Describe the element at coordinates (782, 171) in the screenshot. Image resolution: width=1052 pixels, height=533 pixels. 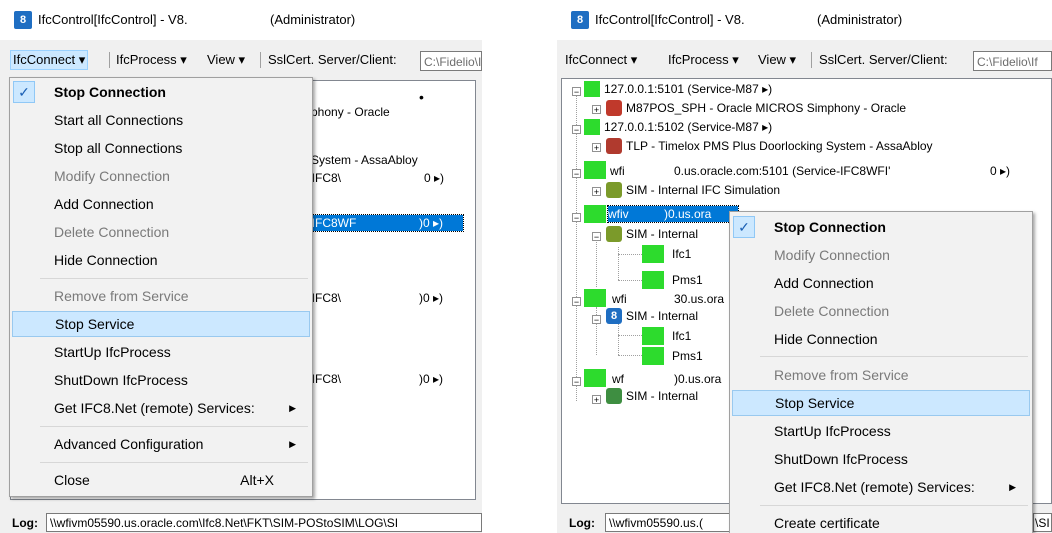
I see `tree-node-connection: 0.us.oracle.com:5101 (Service-IFC8WFI'` at that location.